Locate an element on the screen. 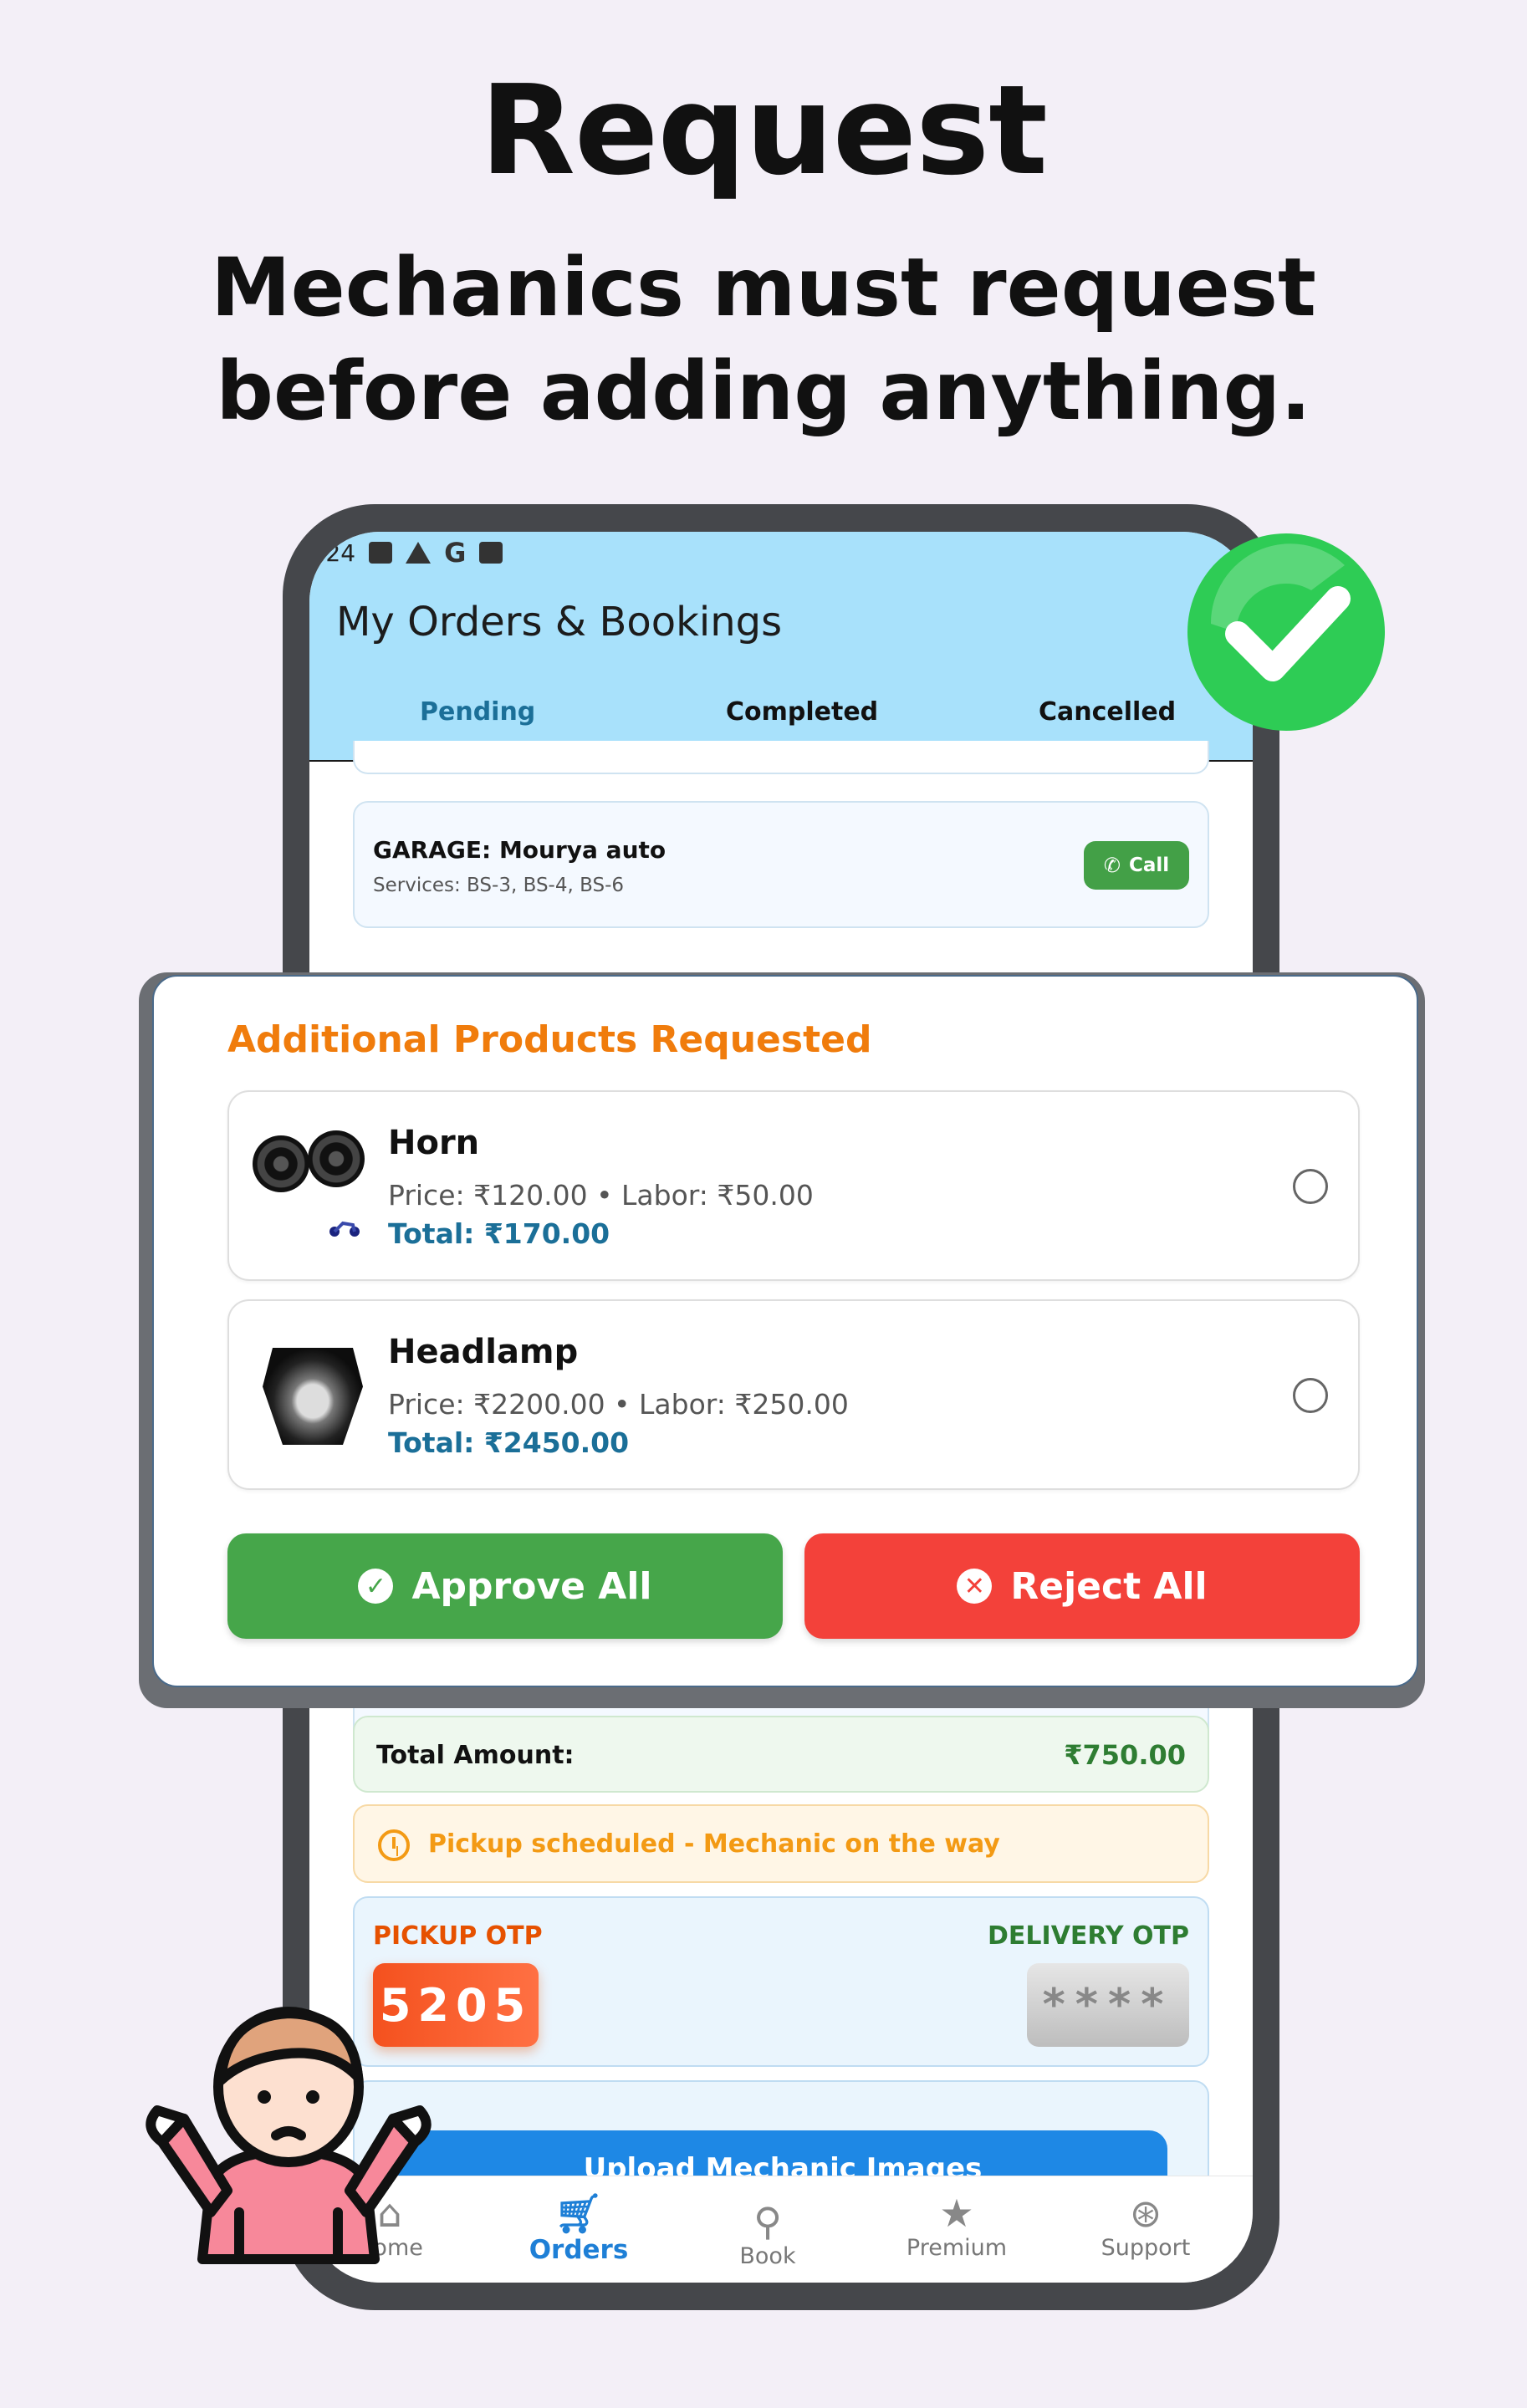  total-label: Total Amount: is located at coordinates (475, 1756).